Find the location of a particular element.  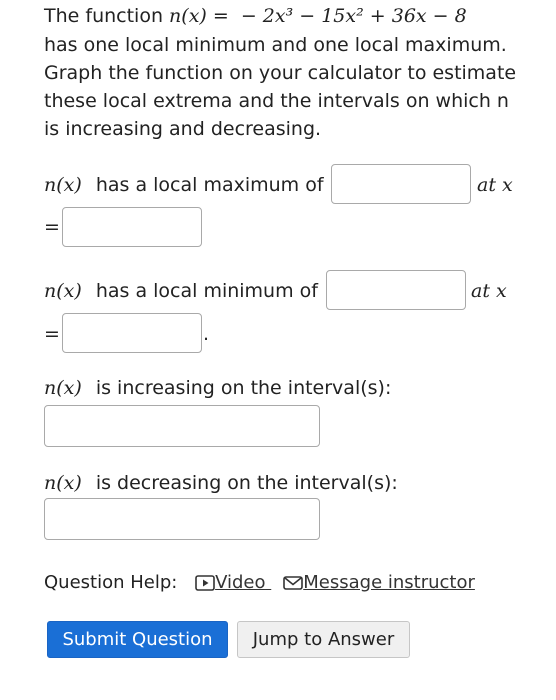

increasing-text: is increasing on the interval(s): is located at coordinates (243, 388).